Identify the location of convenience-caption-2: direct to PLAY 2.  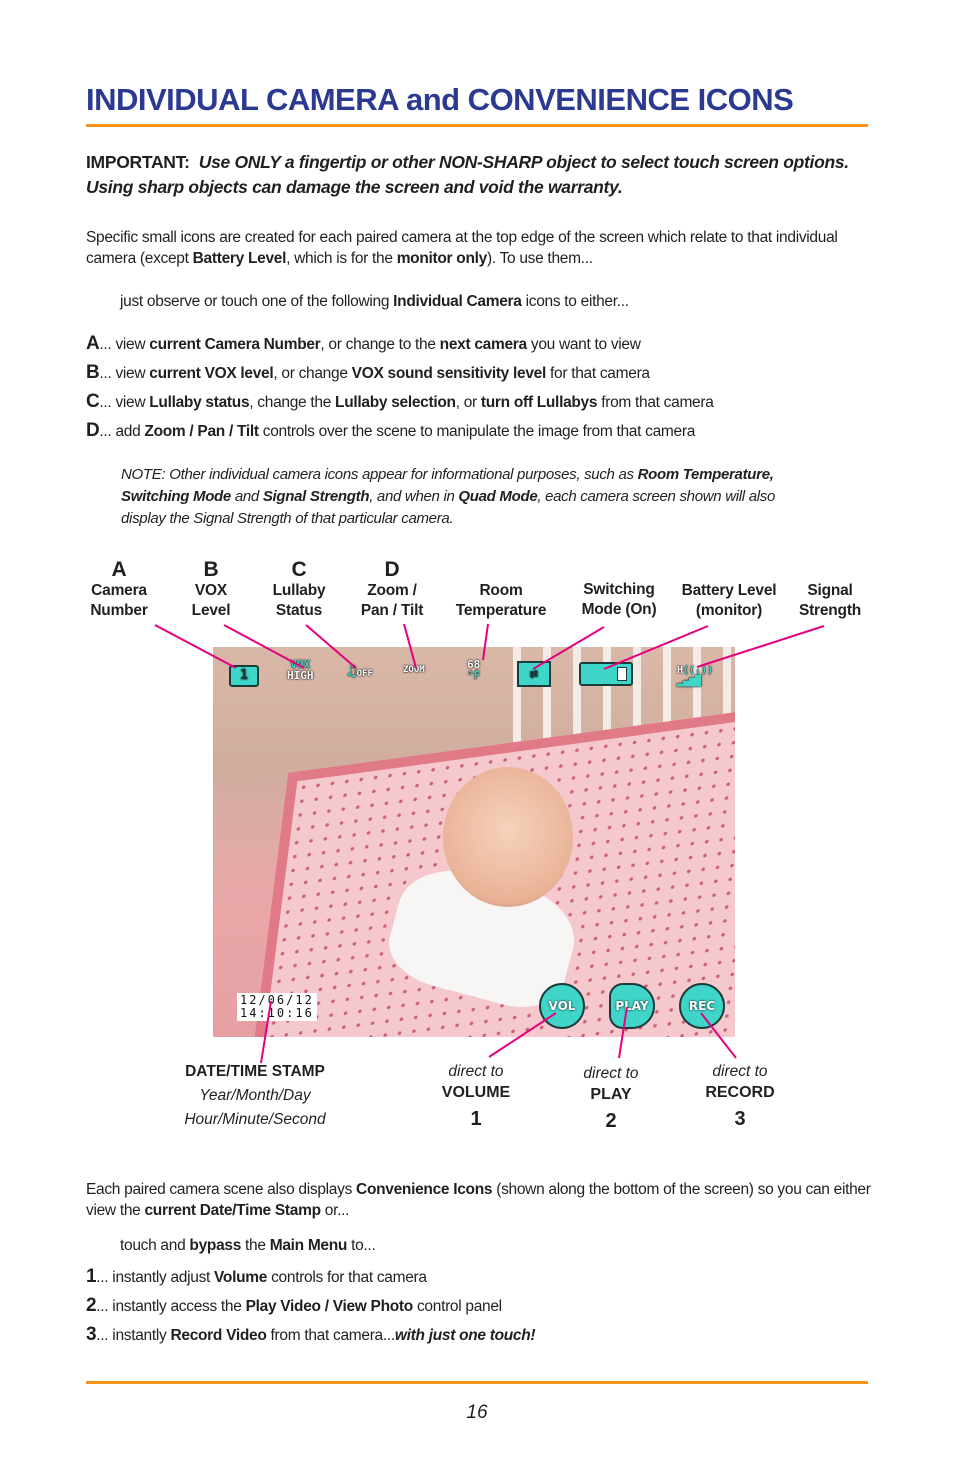
(611, 1100).